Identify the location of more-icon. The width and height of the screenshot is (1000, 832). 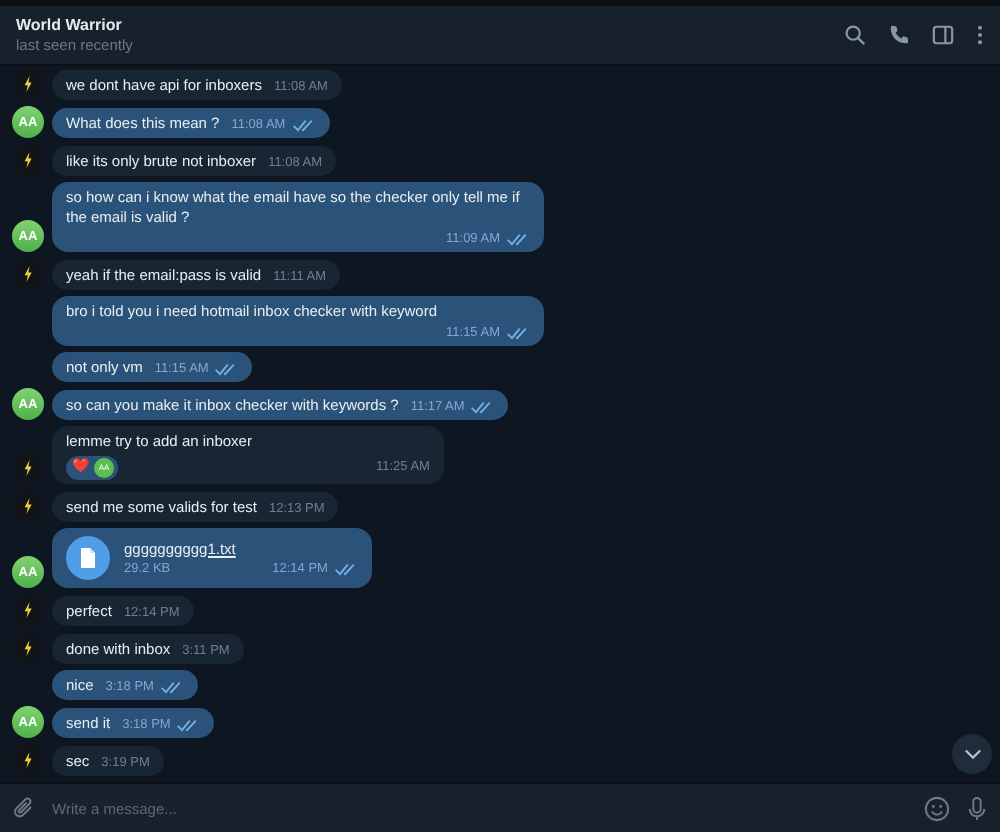
(980, 35).